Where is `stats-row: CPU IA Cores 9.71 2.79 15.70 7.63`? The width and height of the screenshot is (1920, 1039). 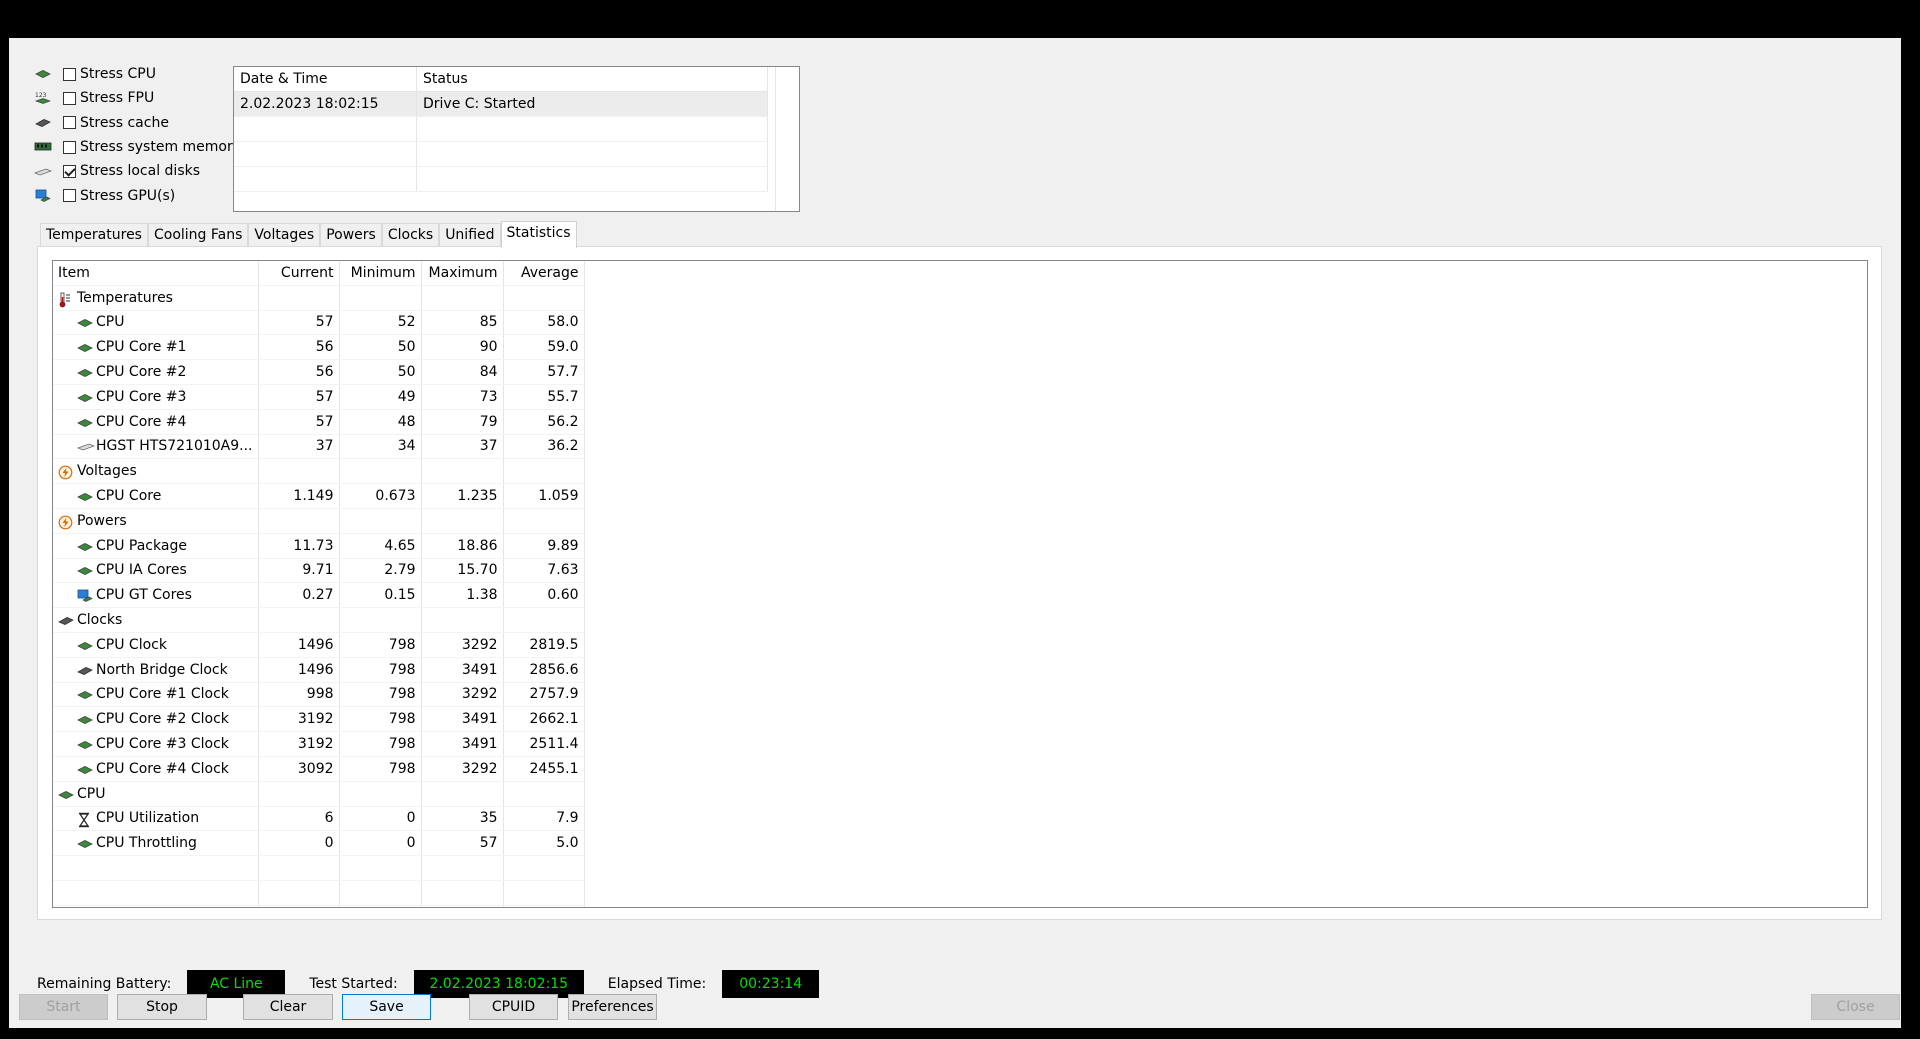 stats-row: CPU IA Cores 9.71 2.79 15.70 7.63 is located at coordinates (319, 571).